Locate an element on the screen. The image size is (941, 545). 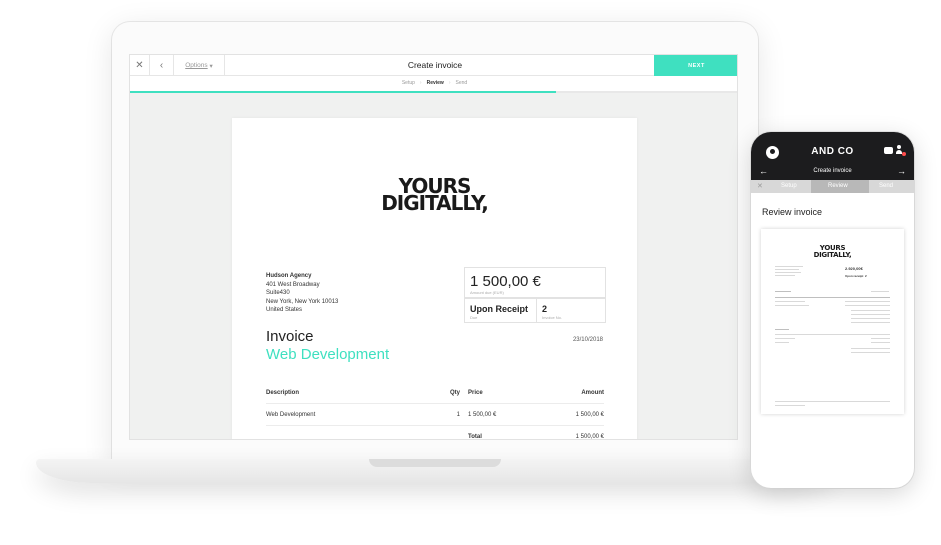
amount-due-box: 1 500,00 € Amount due (EUR) is located at coordinates (535, 282).